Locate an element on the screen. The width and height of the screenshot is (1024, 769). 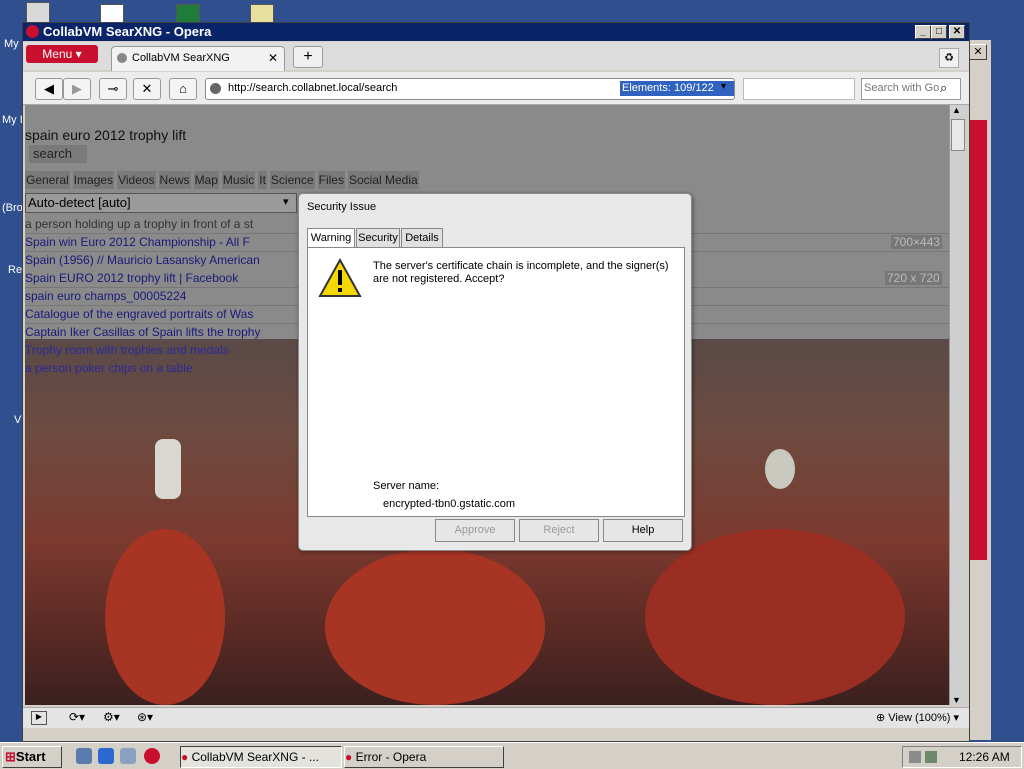
turbo-icon: ⚙▾ is located at coordinates (111, 717).